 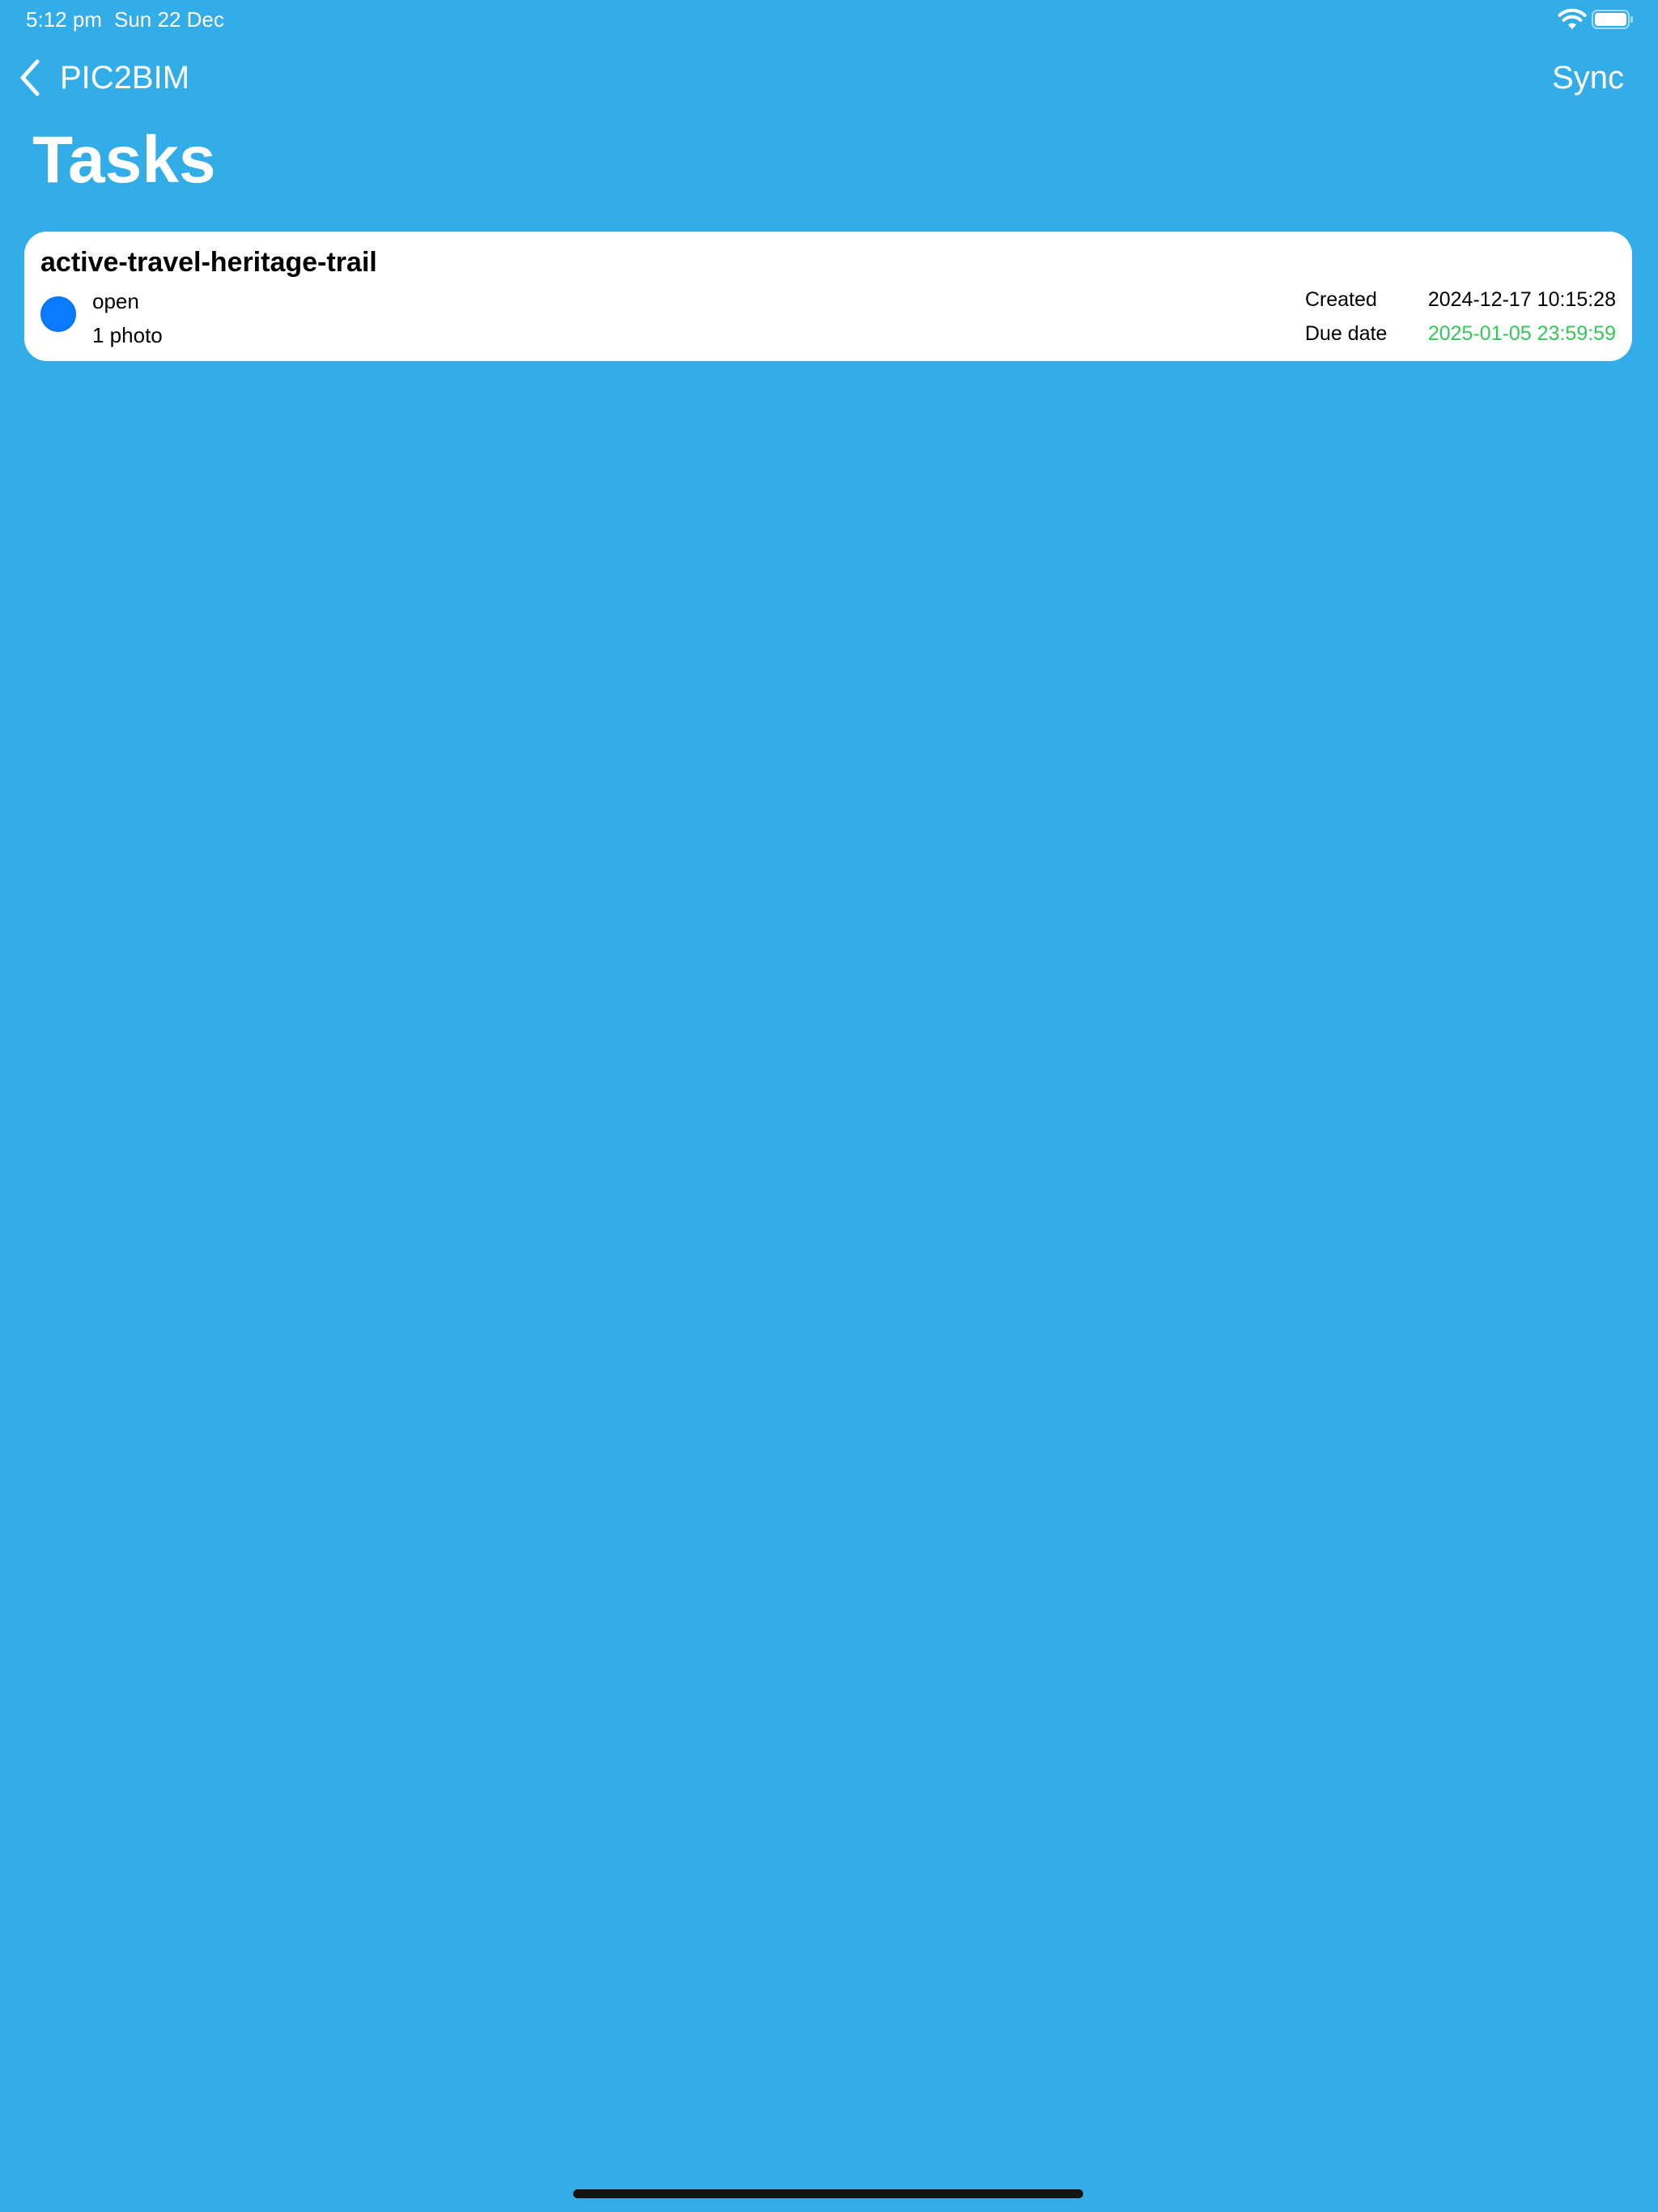 I want to click on chevron-left-icon, so click(x=30, y=77).